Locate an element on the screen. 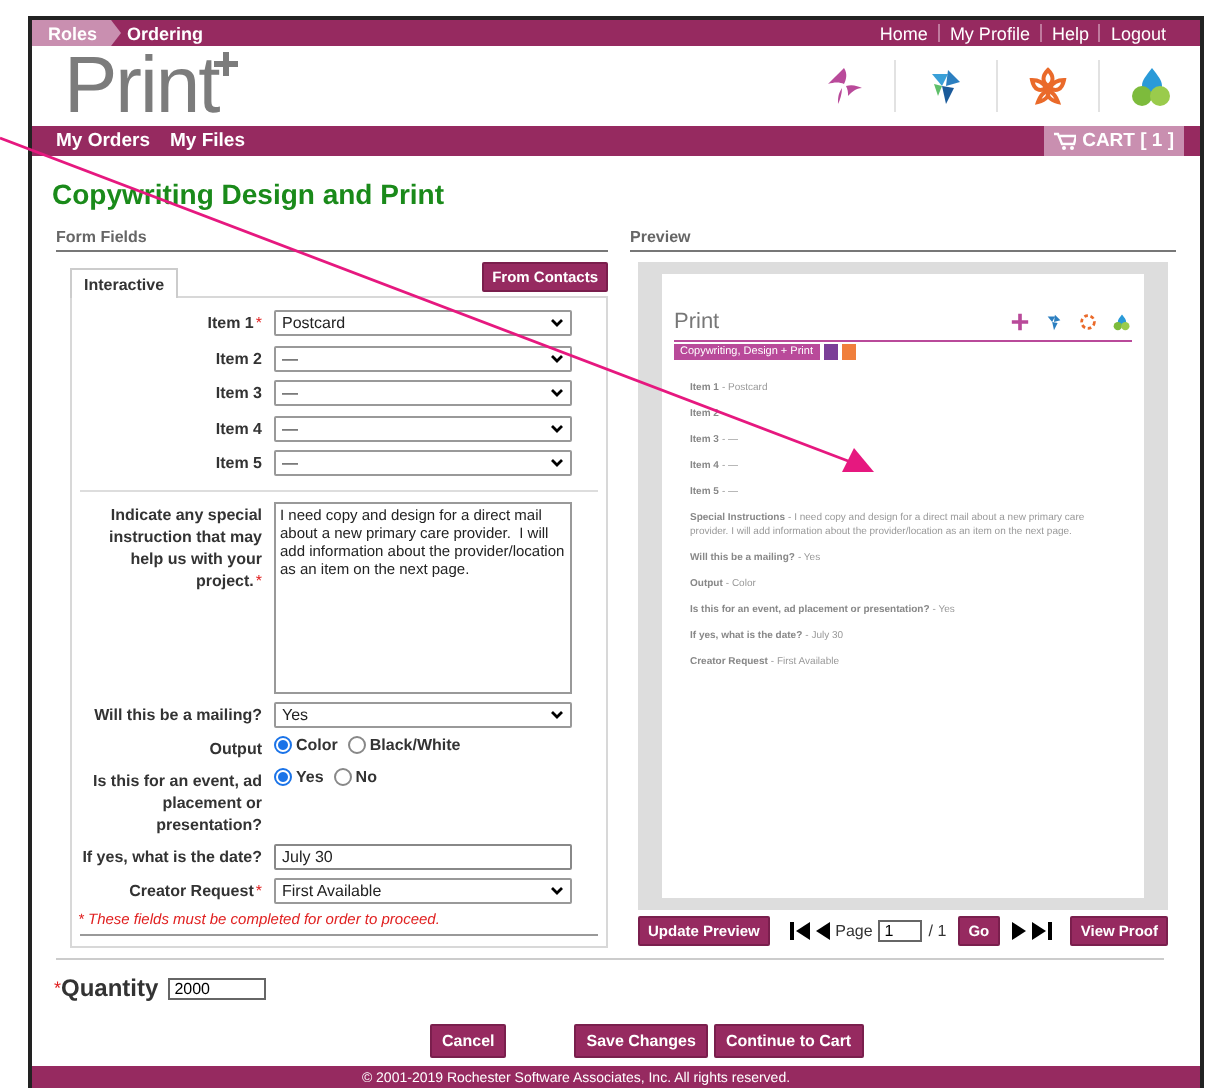  answer-dropdown: Yes is located at coordinates (423, 715).